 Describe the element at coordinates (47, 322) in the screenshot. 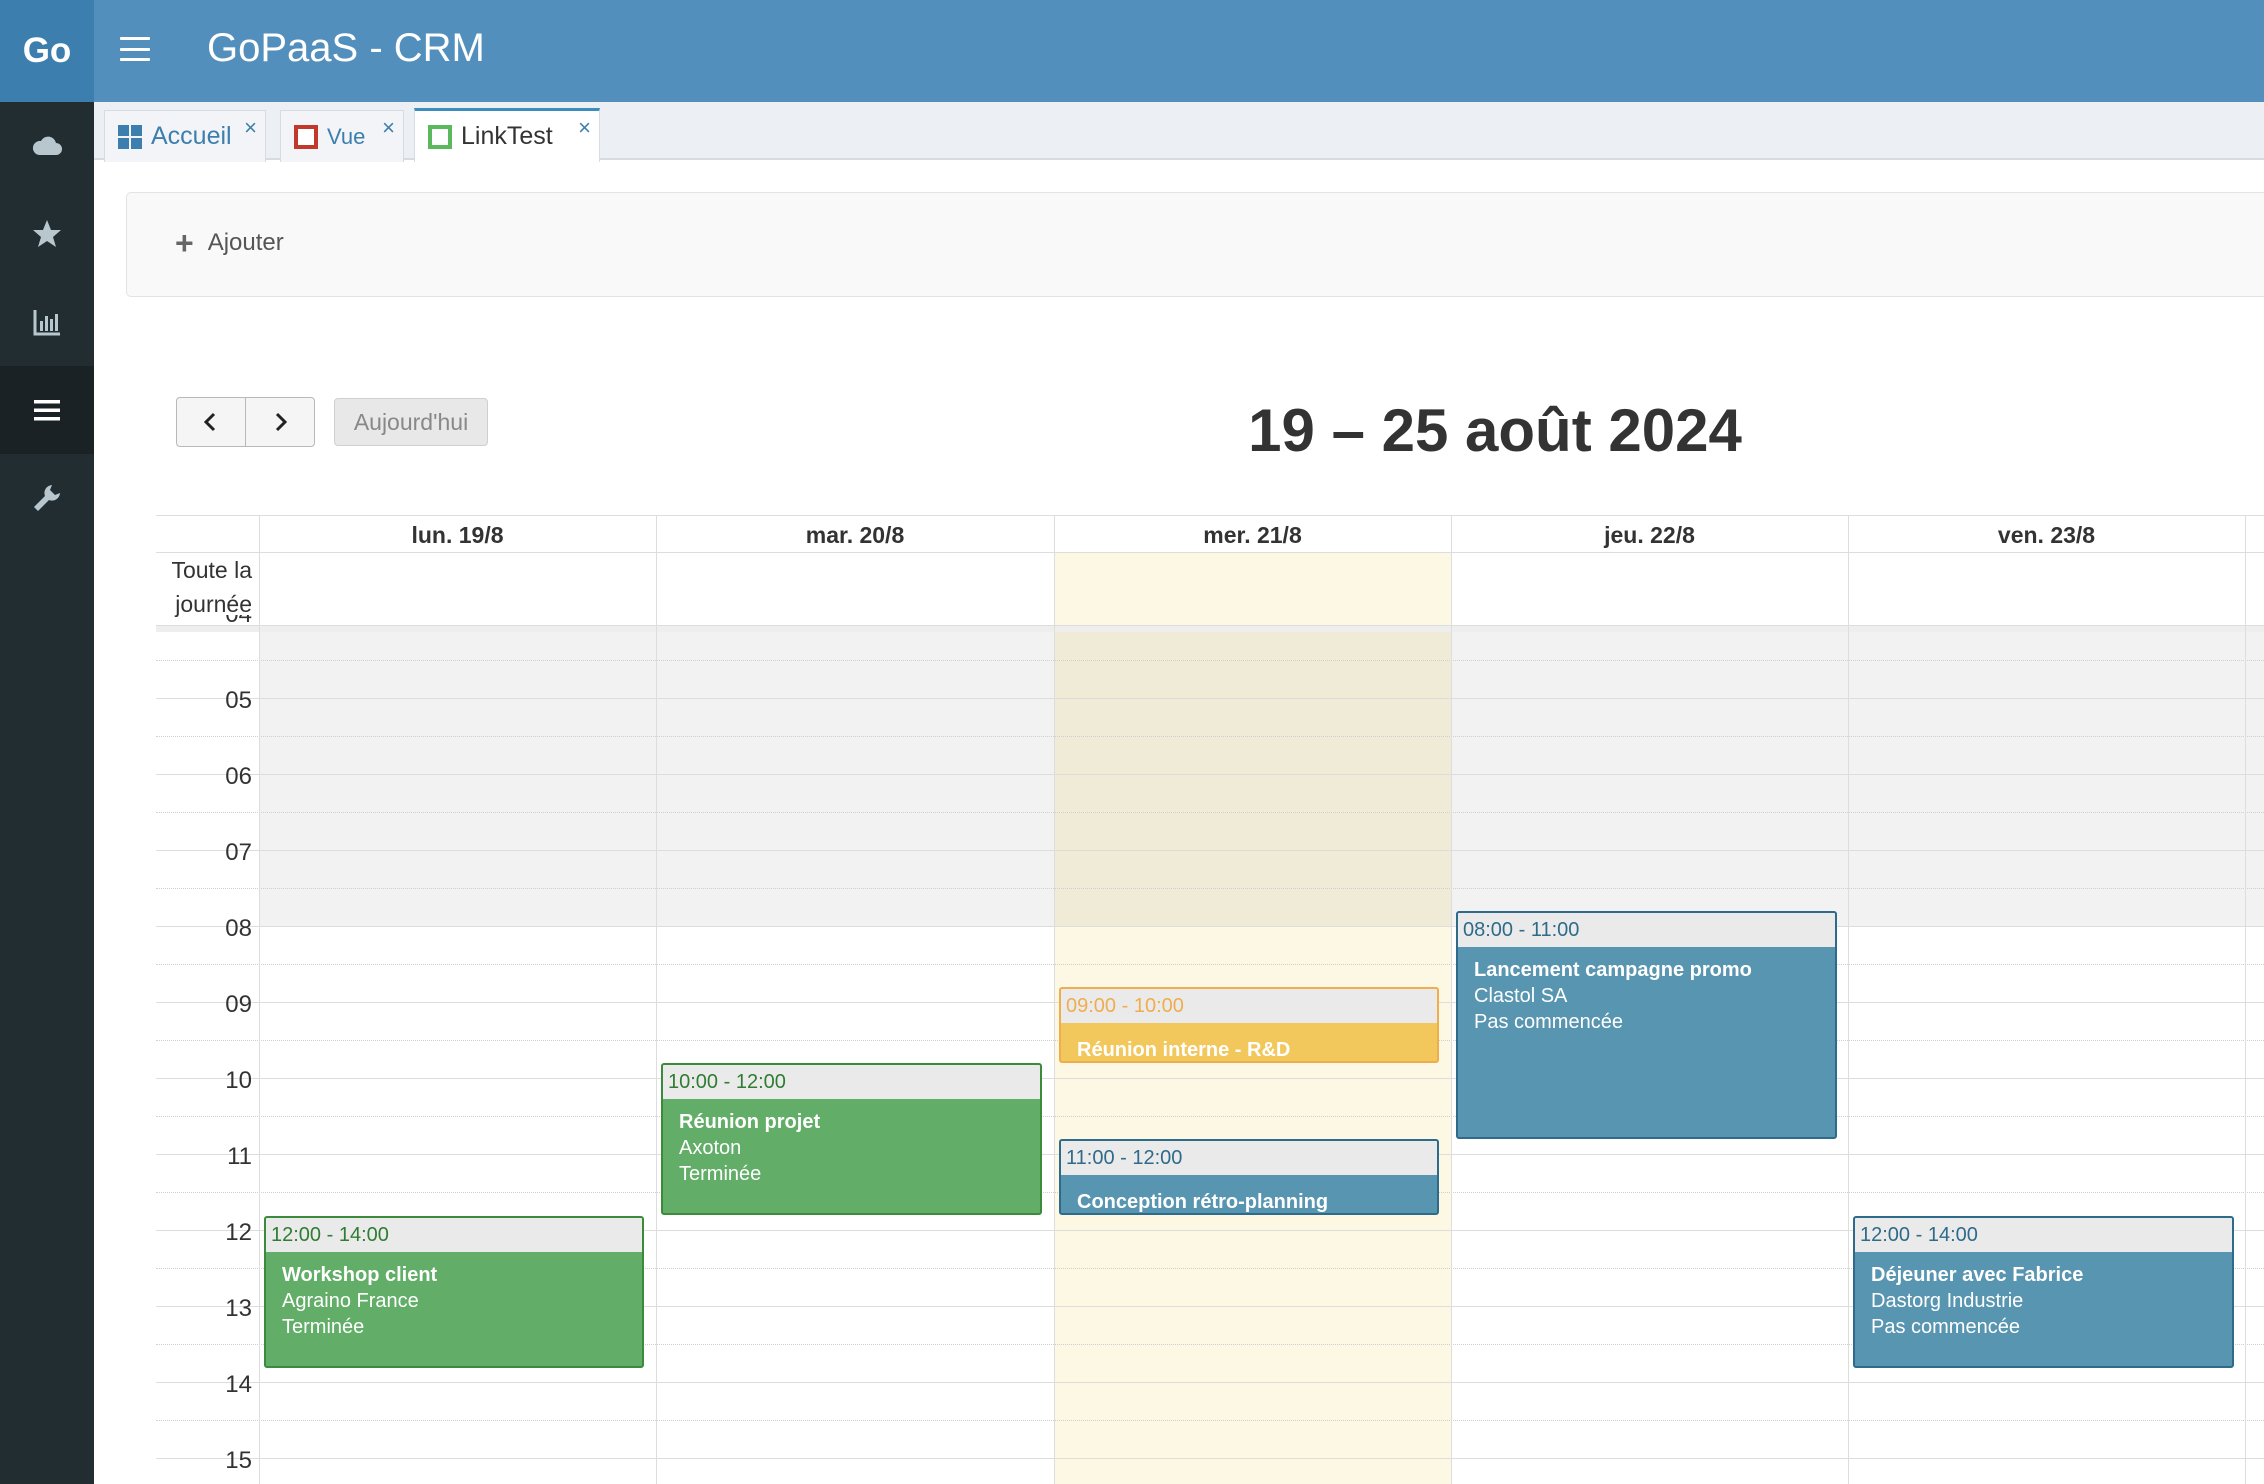

I see `sidebar-item-reports` at that location.